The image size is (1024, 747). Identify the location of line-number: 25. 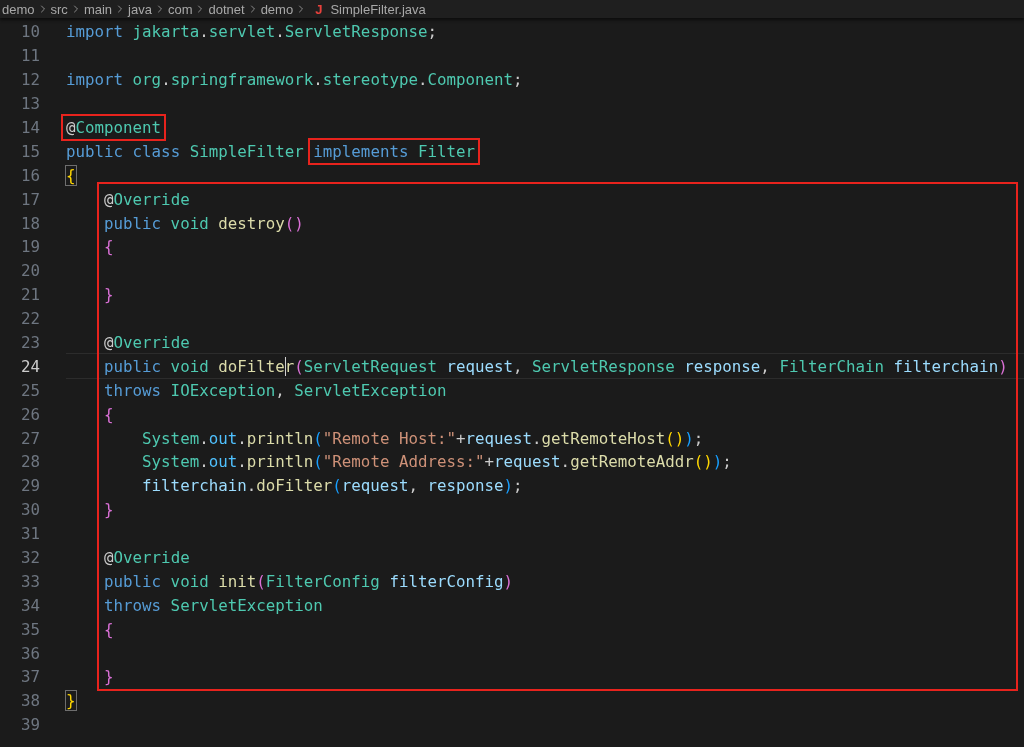
(29, 390).